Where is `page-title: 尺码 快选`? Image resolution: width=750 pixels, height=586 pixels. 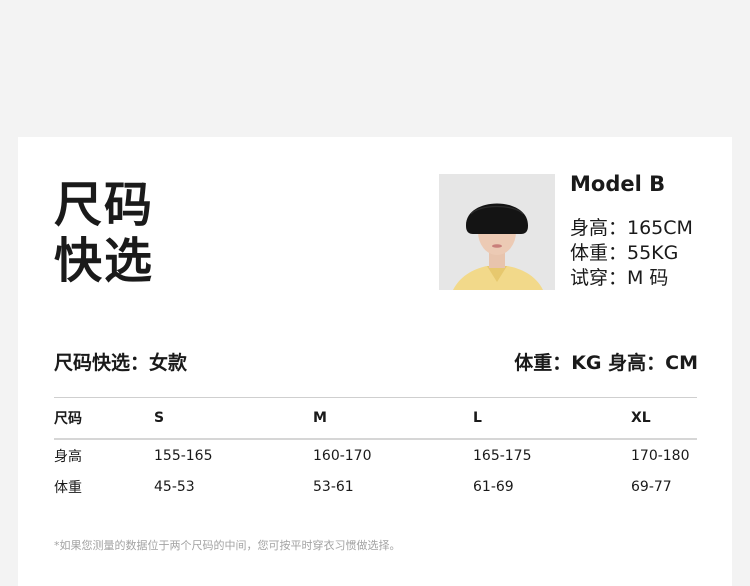
page-title: 尺码 快选 is located at coordinates (104, 233).